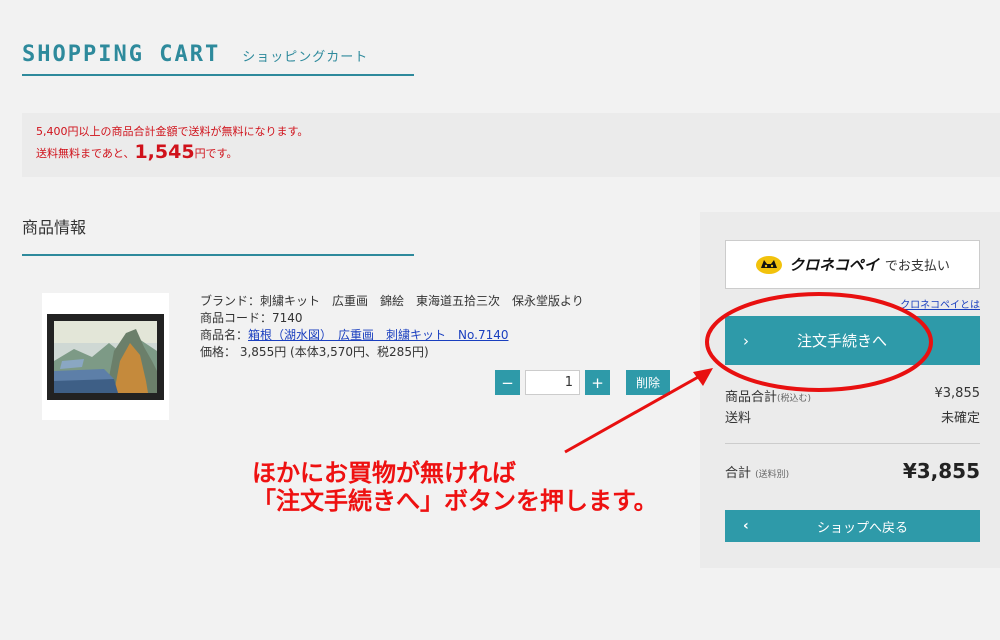  Describe the element at coordinates (941, 471) in the screenshot. I see `total-value: ¥3,855` at that location.